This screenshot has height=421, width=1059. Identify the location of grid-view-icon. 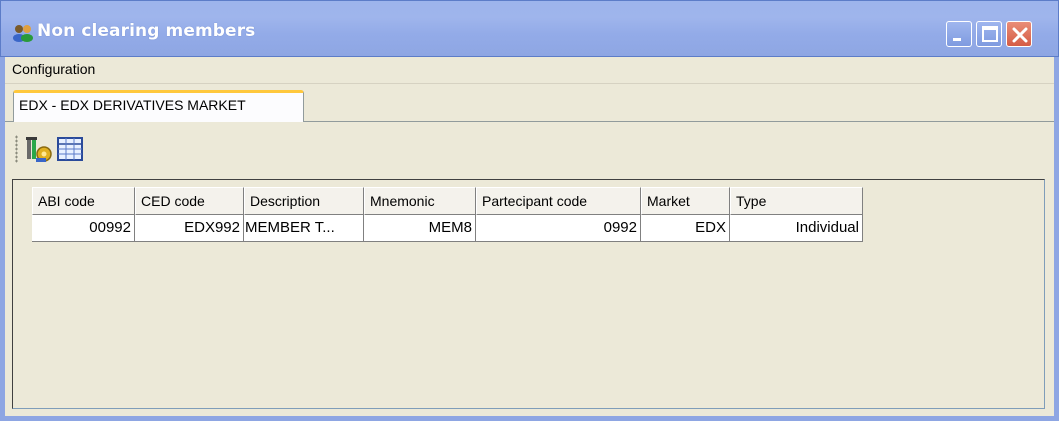
(70, 149).